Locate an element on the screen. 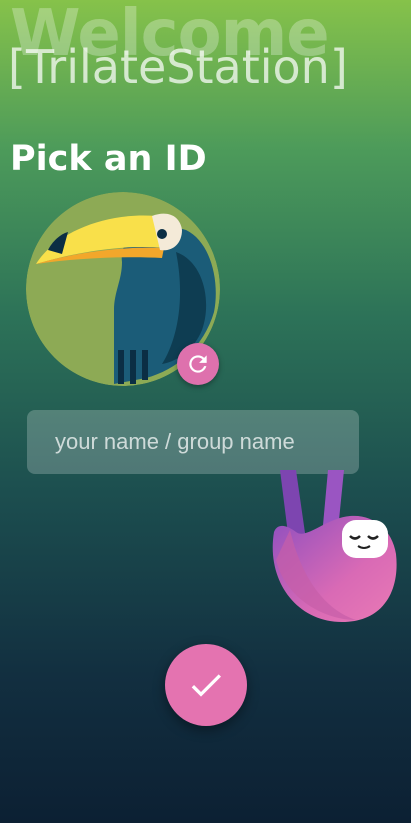  refresh-avatar-button is located at coordinates (198, 364).